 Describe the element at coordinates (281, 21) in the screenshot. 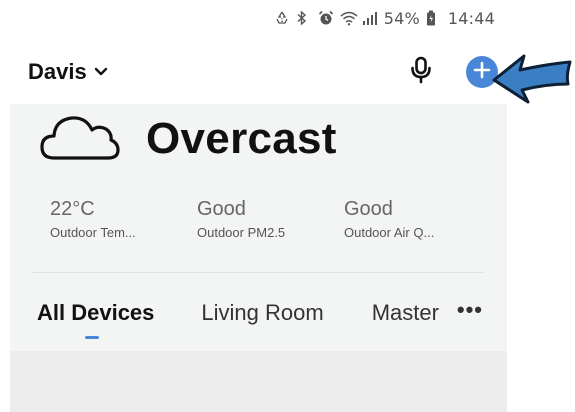

I see `svg-text: 1` at that location.